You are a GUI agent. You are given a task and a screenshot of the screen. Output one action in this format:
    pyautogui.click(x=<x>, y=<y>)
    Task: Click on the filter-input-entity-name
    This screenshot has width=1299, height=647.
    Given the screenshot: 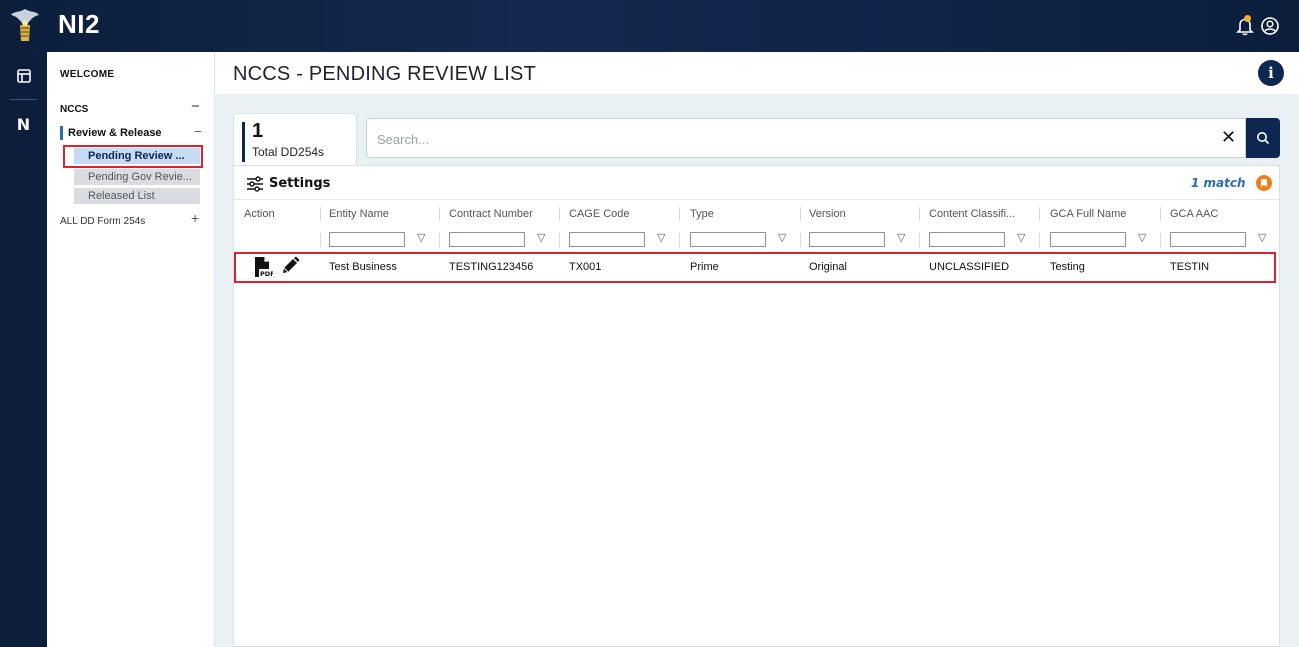 What is the action you would take?
    pyautogui.click(x=367, y=239)
    